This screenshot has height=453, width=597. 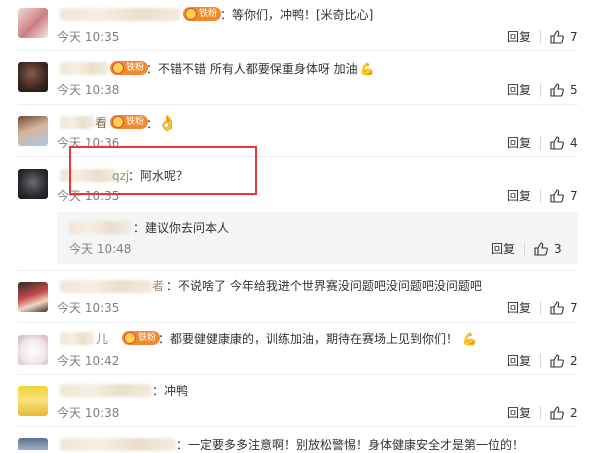 I want to click on comment-text: ：建议你去问本人, so click(x=181, y=228).